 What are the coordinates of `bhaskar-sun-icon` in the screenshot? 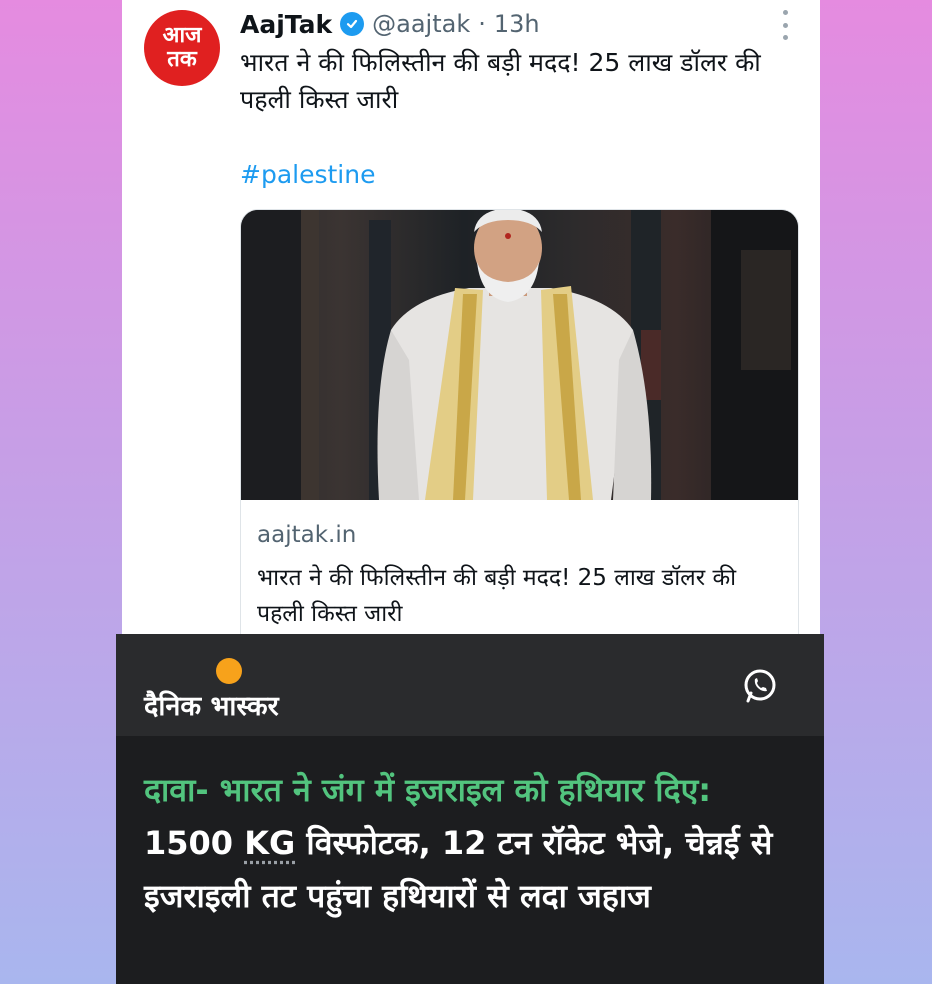 It's located at (229, 671).